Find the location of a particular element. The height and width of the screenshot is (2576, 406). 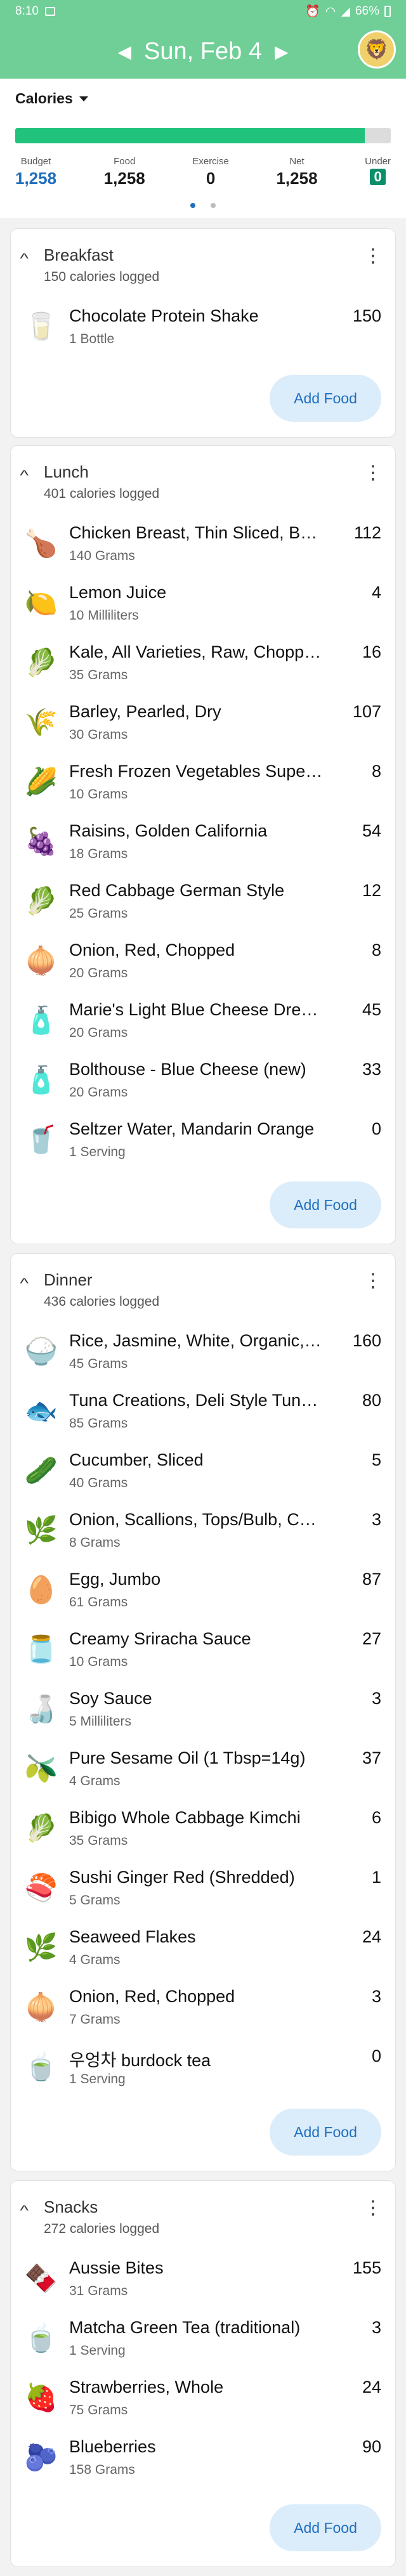

food-entry: 🌾 Barley, Pearled, Dry 30 Grams 107 is located at coordinates (203, 724).